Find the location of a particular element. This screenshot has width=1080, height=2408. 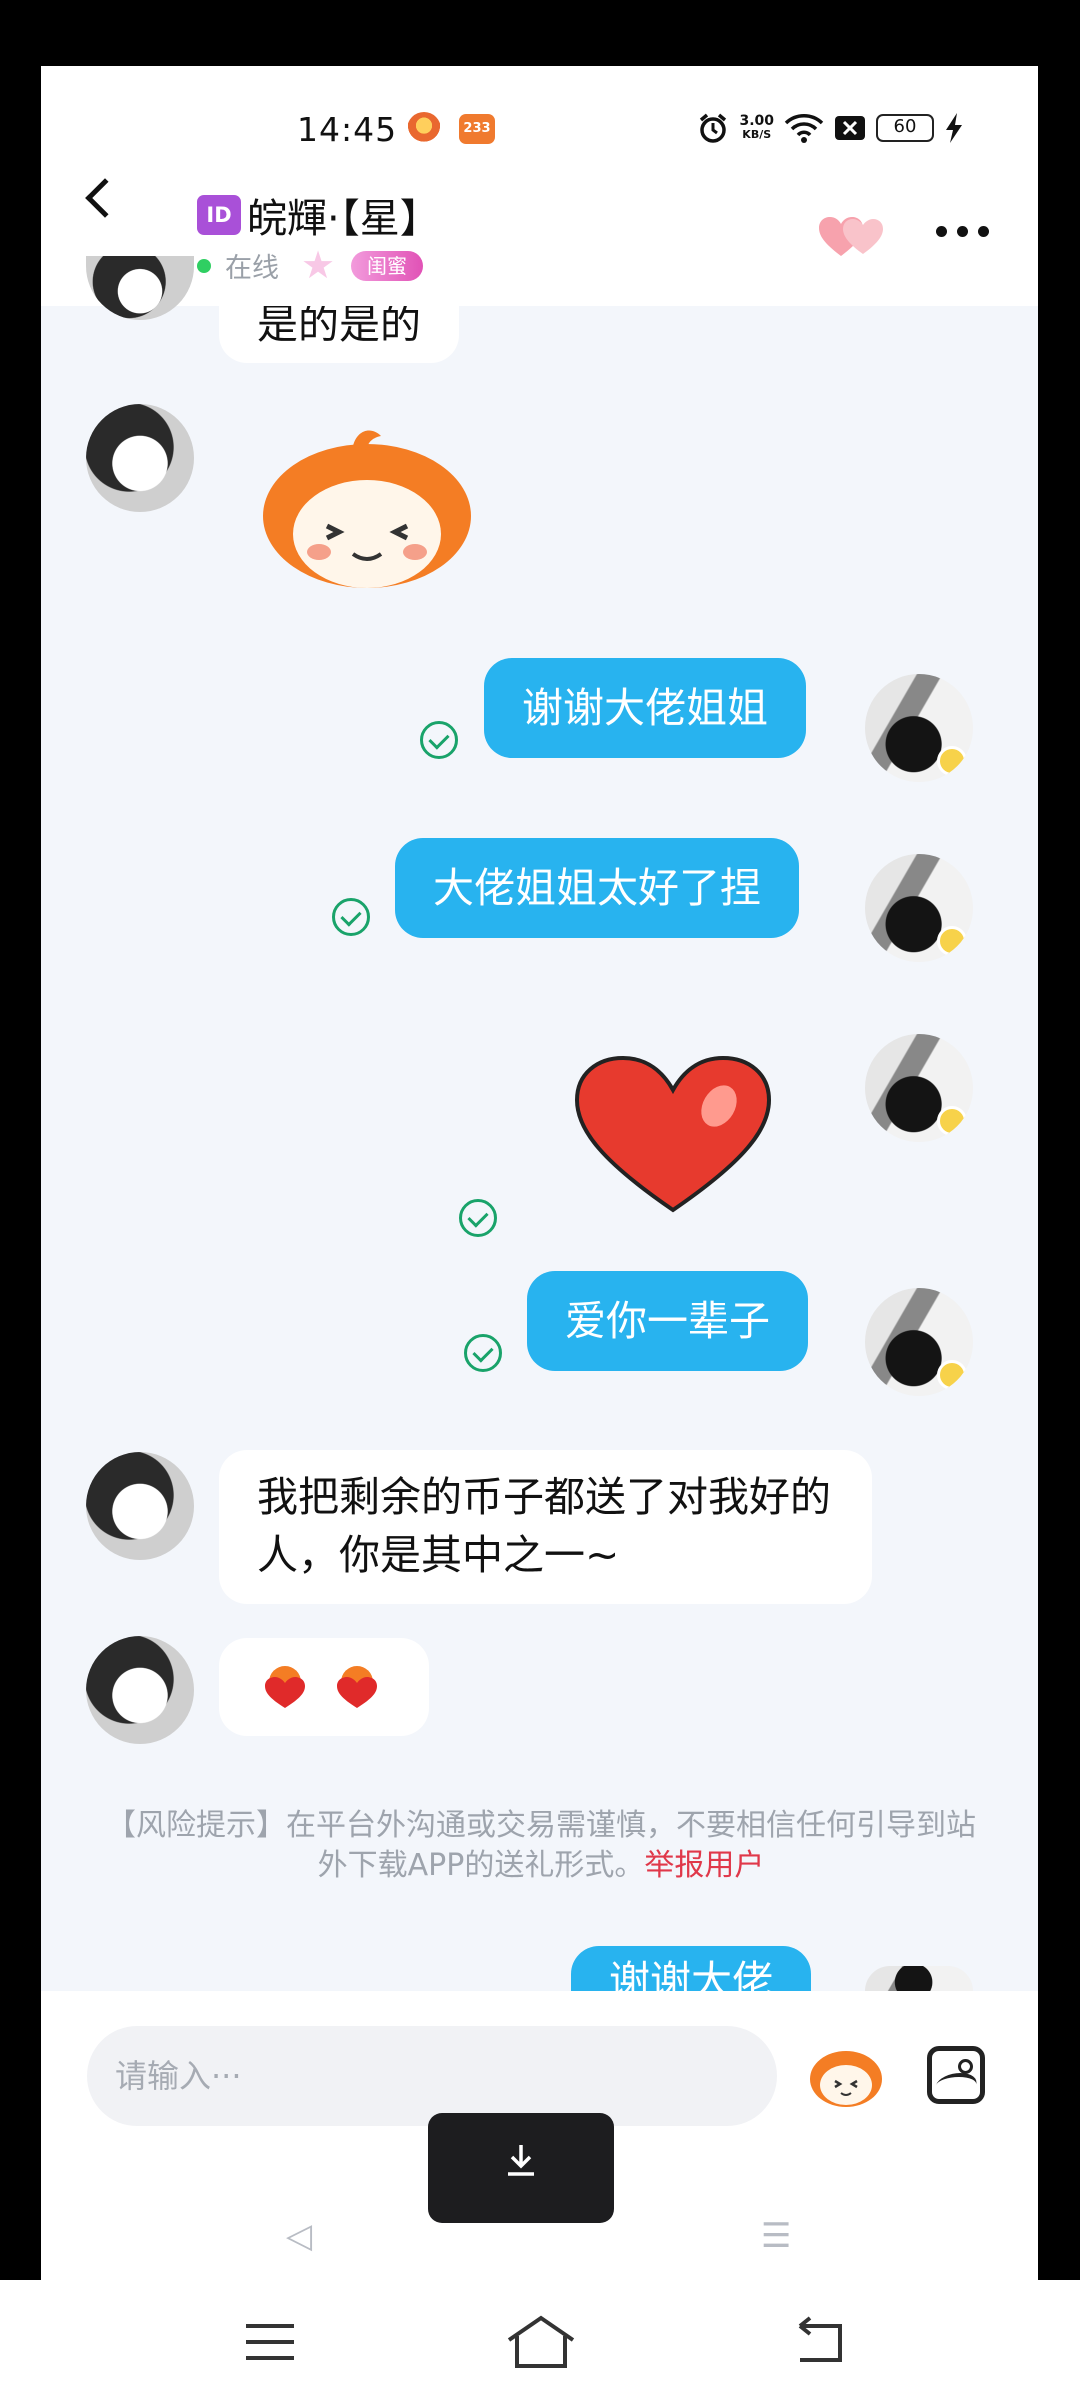

sticker-emoji-icon is located at coordinates (846, 2075).